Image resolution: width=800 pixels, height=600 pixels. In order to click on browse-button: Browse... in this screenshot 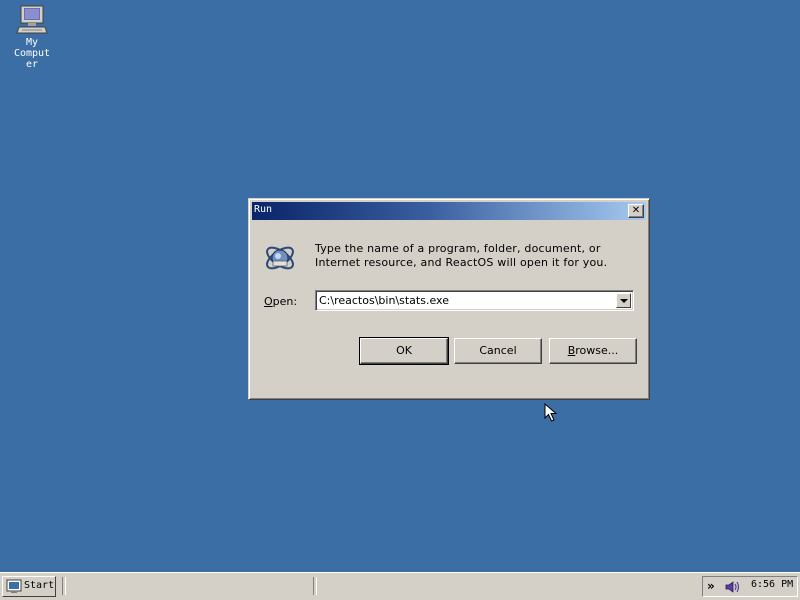, I will do `click(593, 351)`.